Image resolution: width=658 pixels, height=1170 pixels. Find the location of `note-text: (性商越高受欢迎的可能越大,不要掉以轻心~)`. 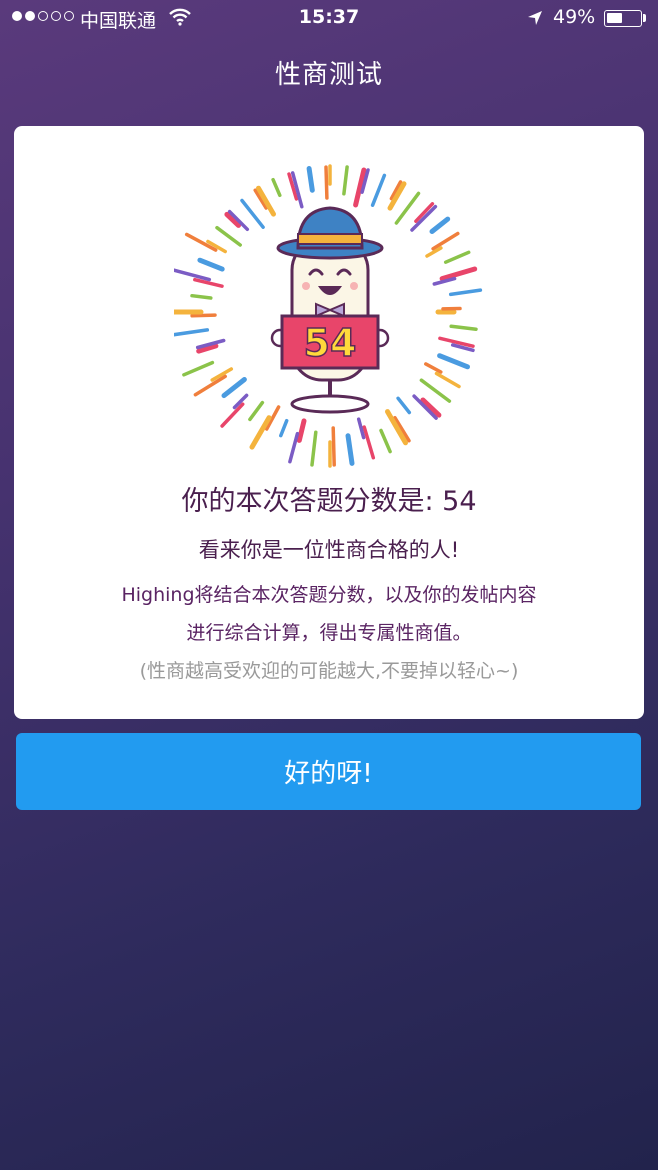

note-text: (性商越高受欢迎的可能越大,不要掉以轻心~) is located at coordinates (329, 671).